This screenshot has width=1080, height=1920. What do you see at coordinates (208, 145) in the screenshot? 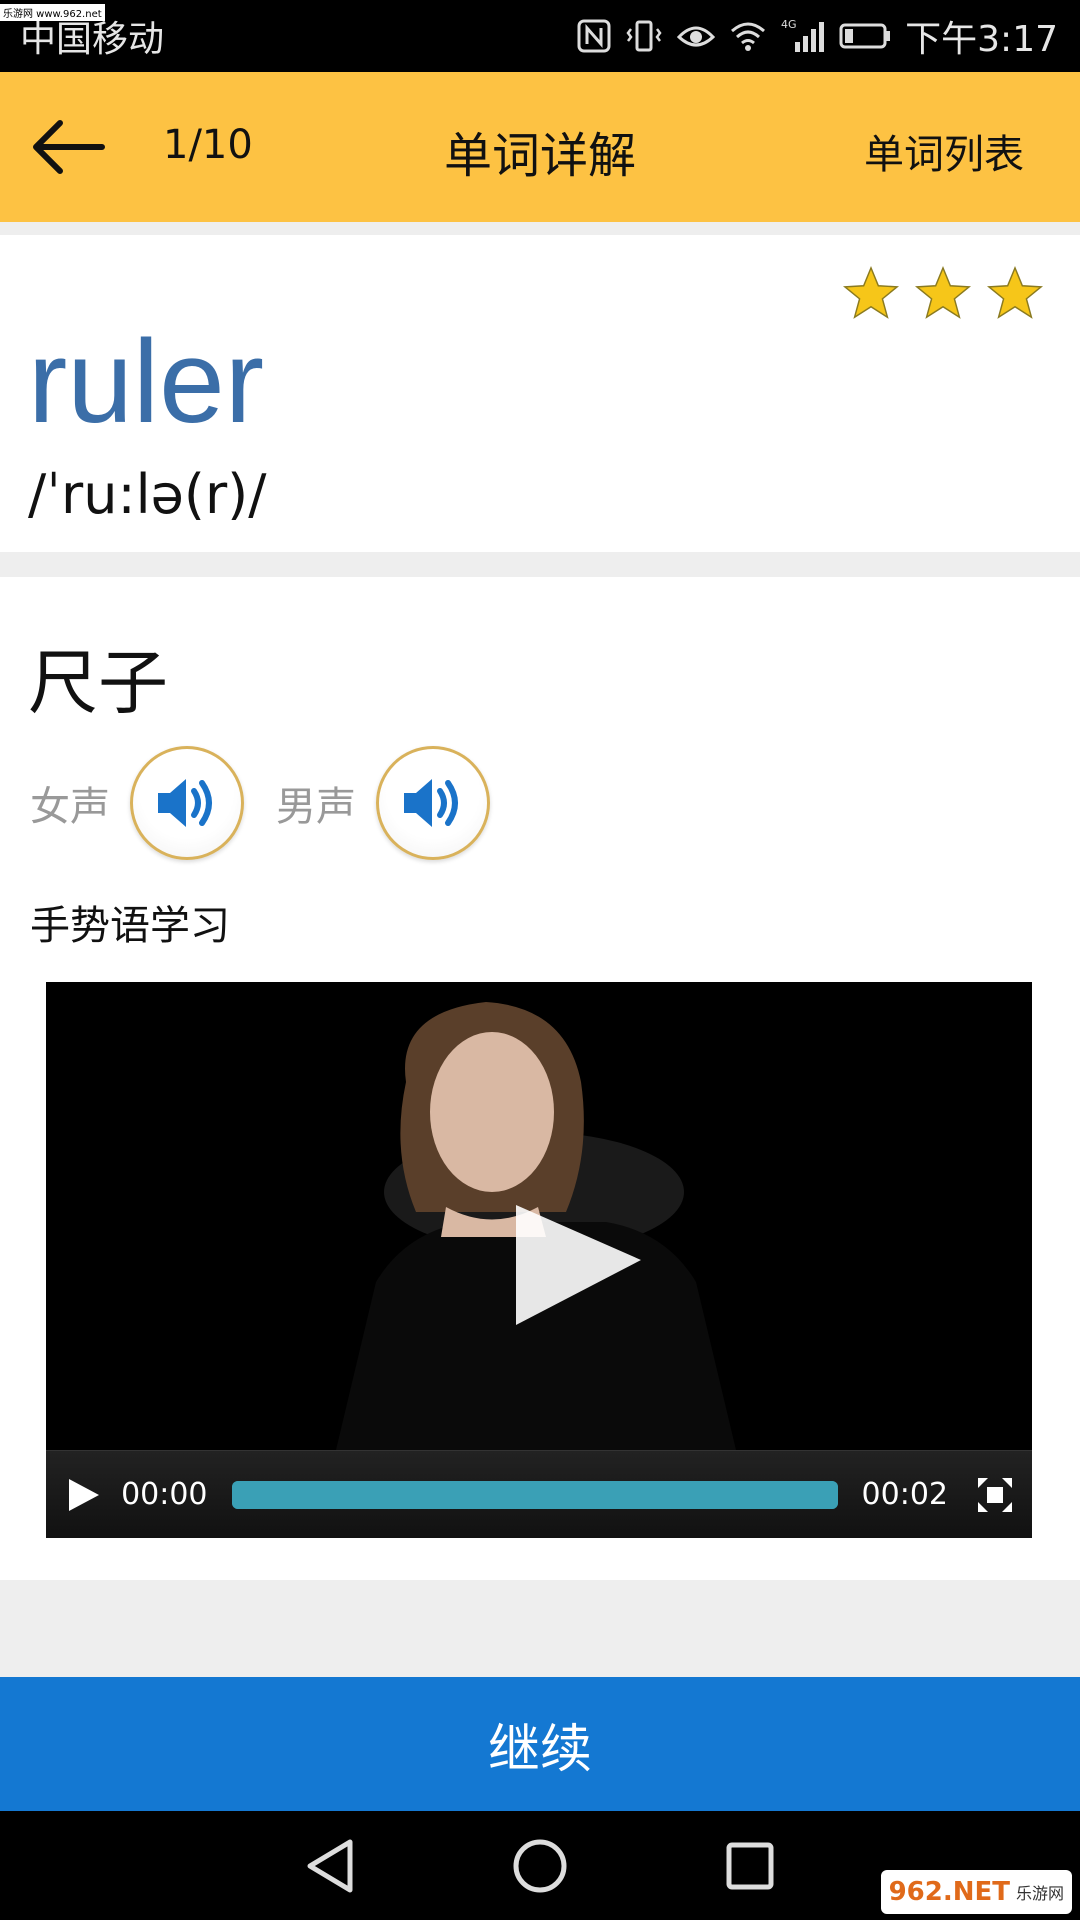
I see `word-progress-counter: 1/10` at bounding box center [208, 145].